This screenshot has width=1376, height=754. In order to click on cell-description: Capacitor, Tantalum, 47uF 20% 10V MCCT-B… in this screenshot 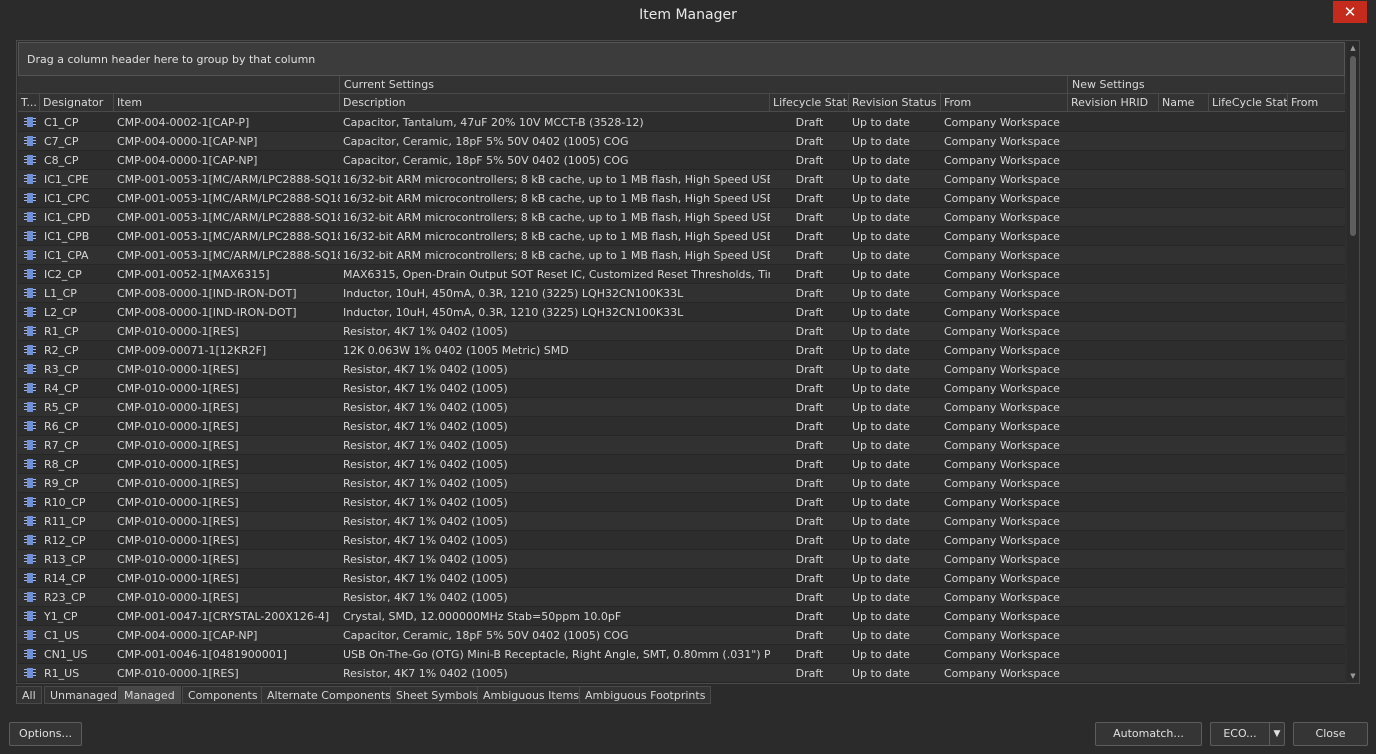, I will do `click(493, 122)`.